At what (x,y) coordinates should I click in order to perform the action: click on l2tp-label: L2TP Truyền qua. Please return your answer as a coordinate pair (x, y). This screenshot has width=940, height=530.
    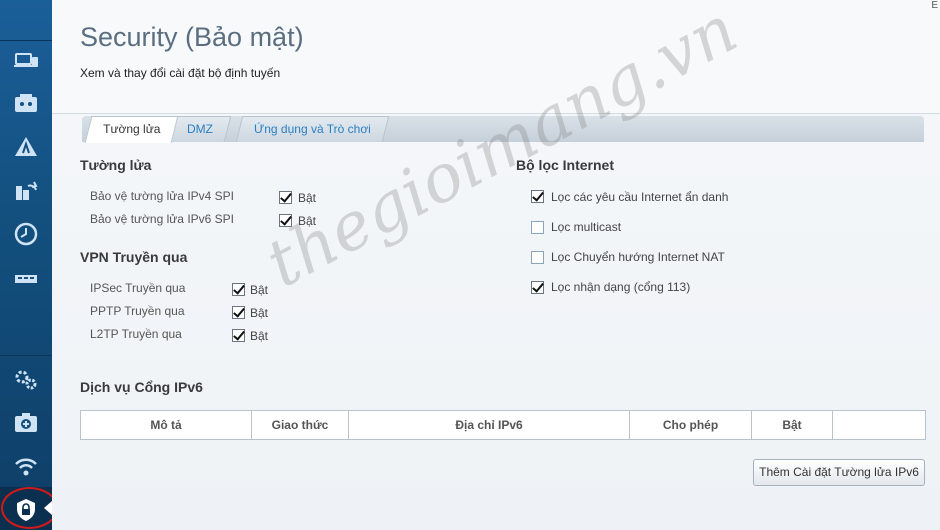
    Looking at the image, I should click on (136, 334).